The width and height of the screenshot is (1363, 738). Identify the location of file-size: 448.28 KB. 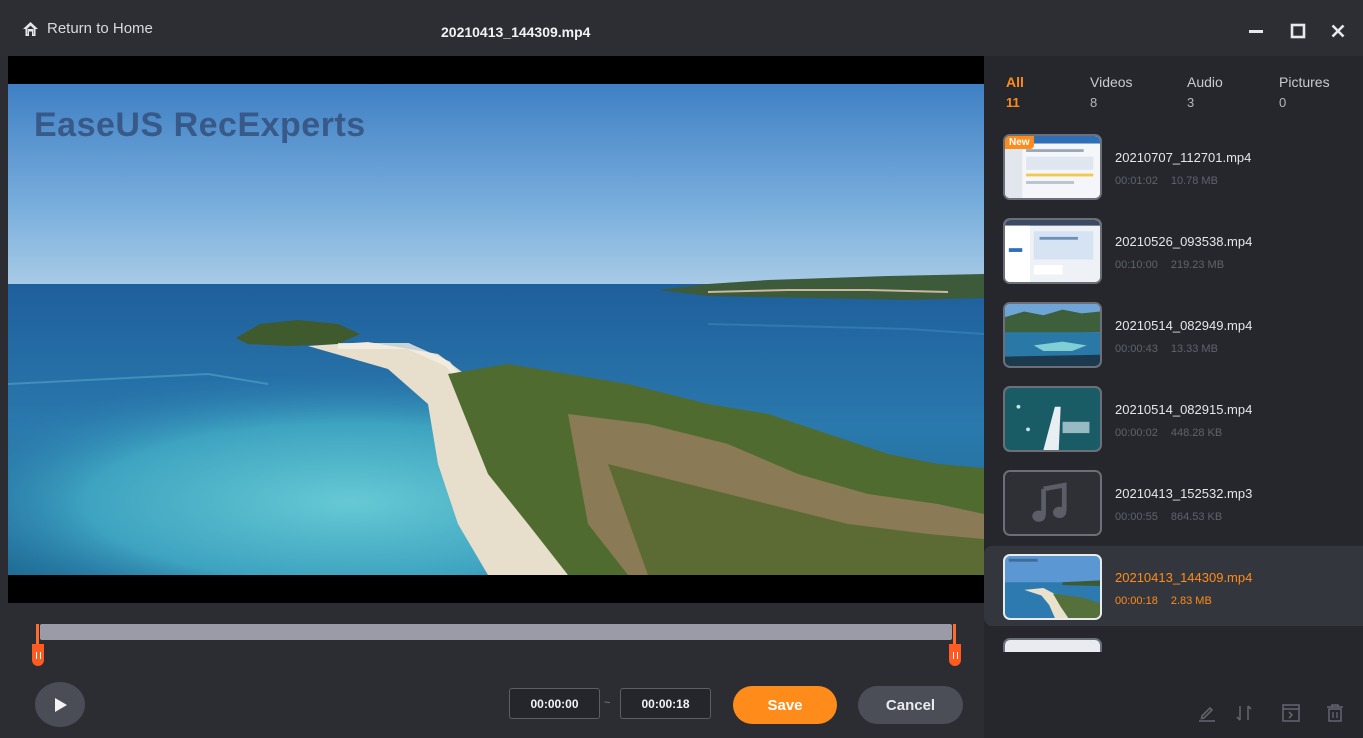
(1196, 433).